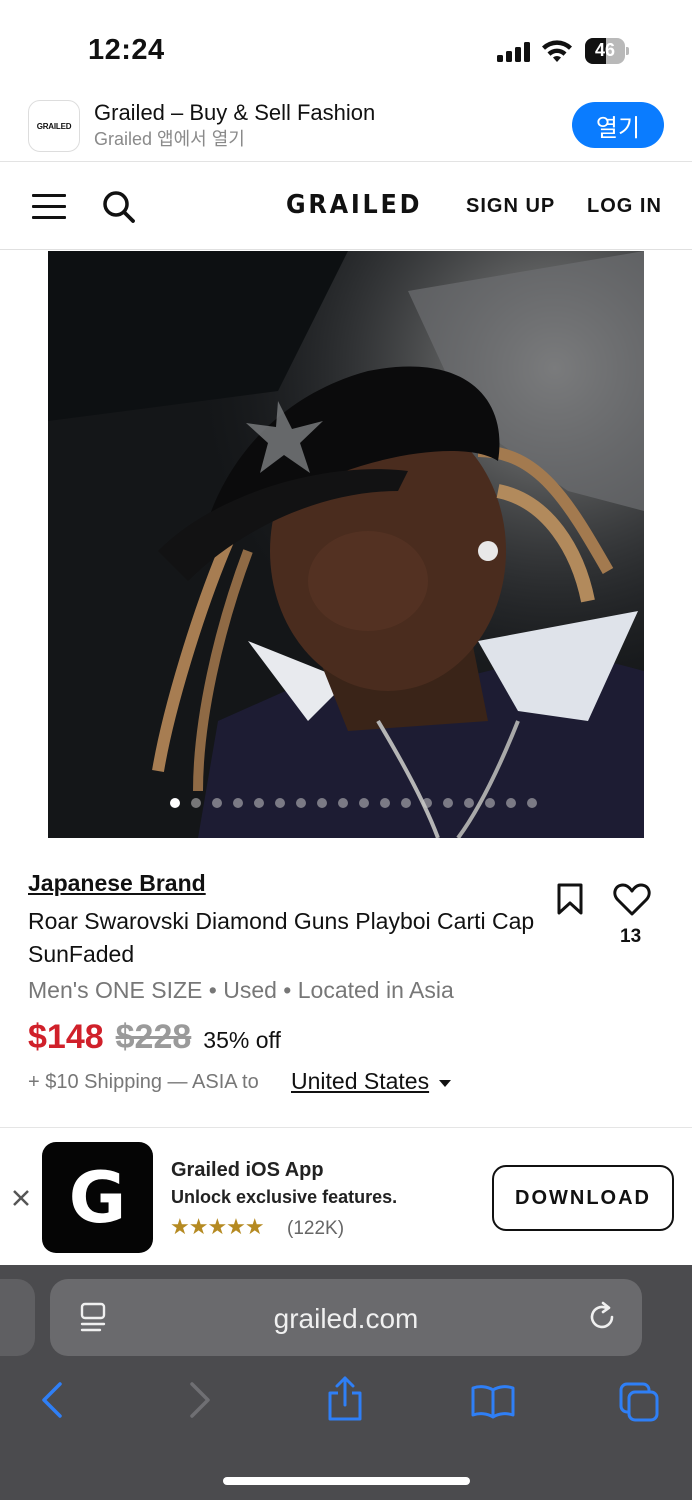 Image resolution: width=692 pixels, height=1500 pixels. I want to click on gallery-pagination, so click(346, 803).